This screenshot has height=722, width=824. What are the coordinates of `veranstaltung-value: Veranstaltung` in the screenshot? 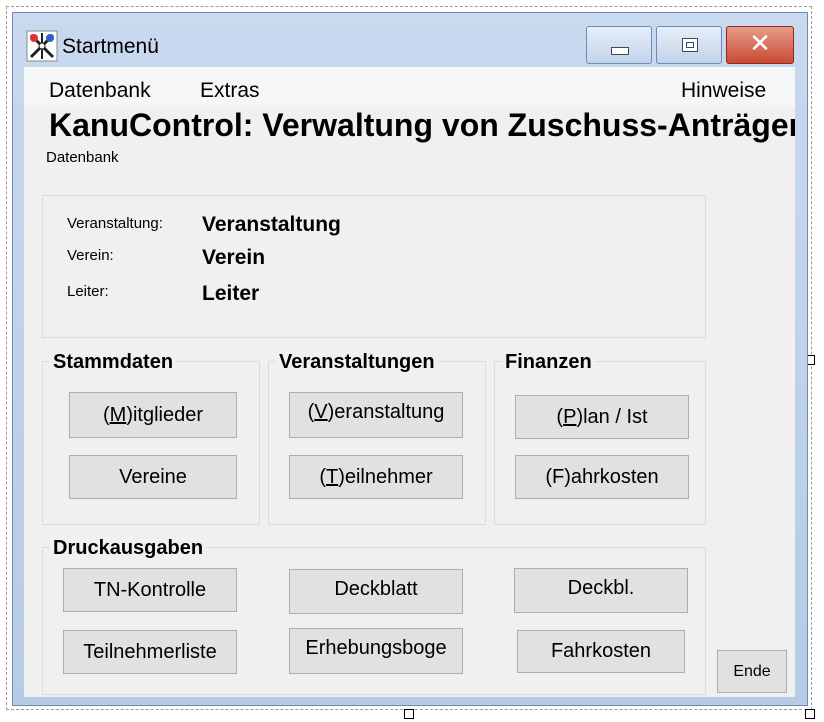 It's located at (271, 224).